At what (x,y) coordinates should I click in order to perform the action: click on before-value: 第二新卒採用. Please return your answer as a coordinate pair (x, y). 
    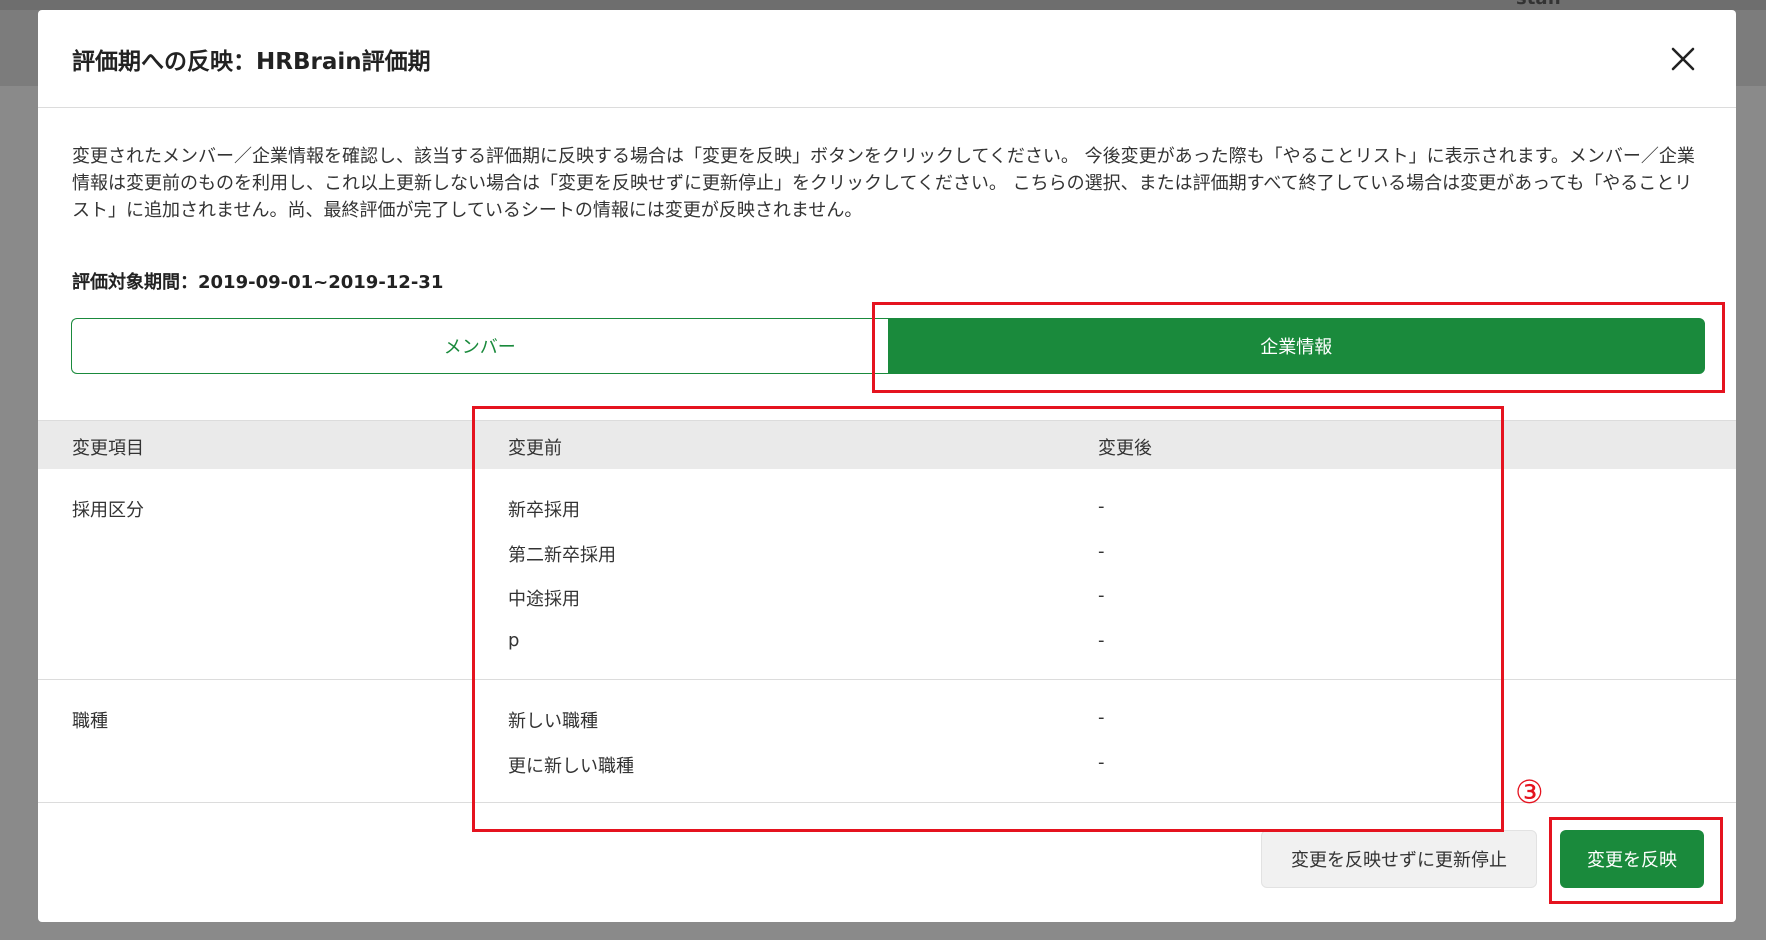
    Looking at the image, I should click on (562, 555).